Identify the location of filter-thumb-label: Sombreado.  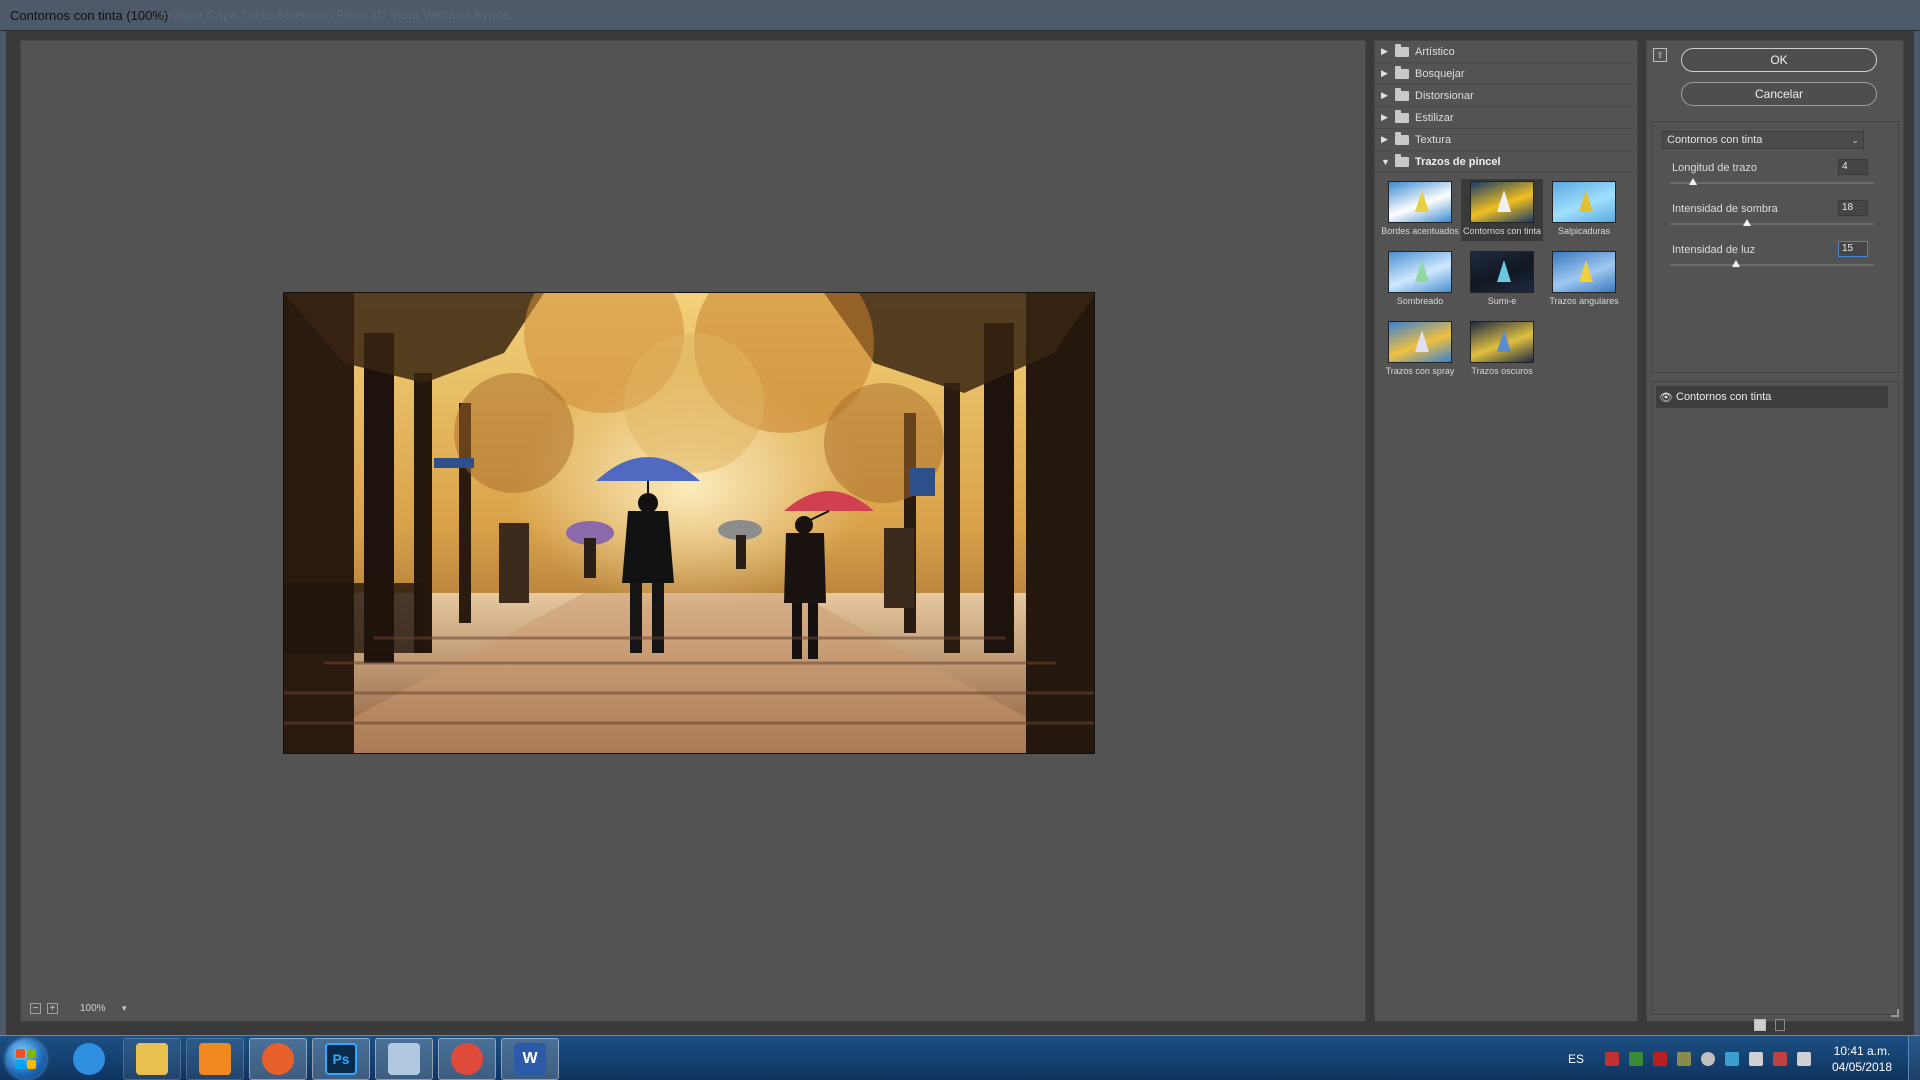
(1420, 301).